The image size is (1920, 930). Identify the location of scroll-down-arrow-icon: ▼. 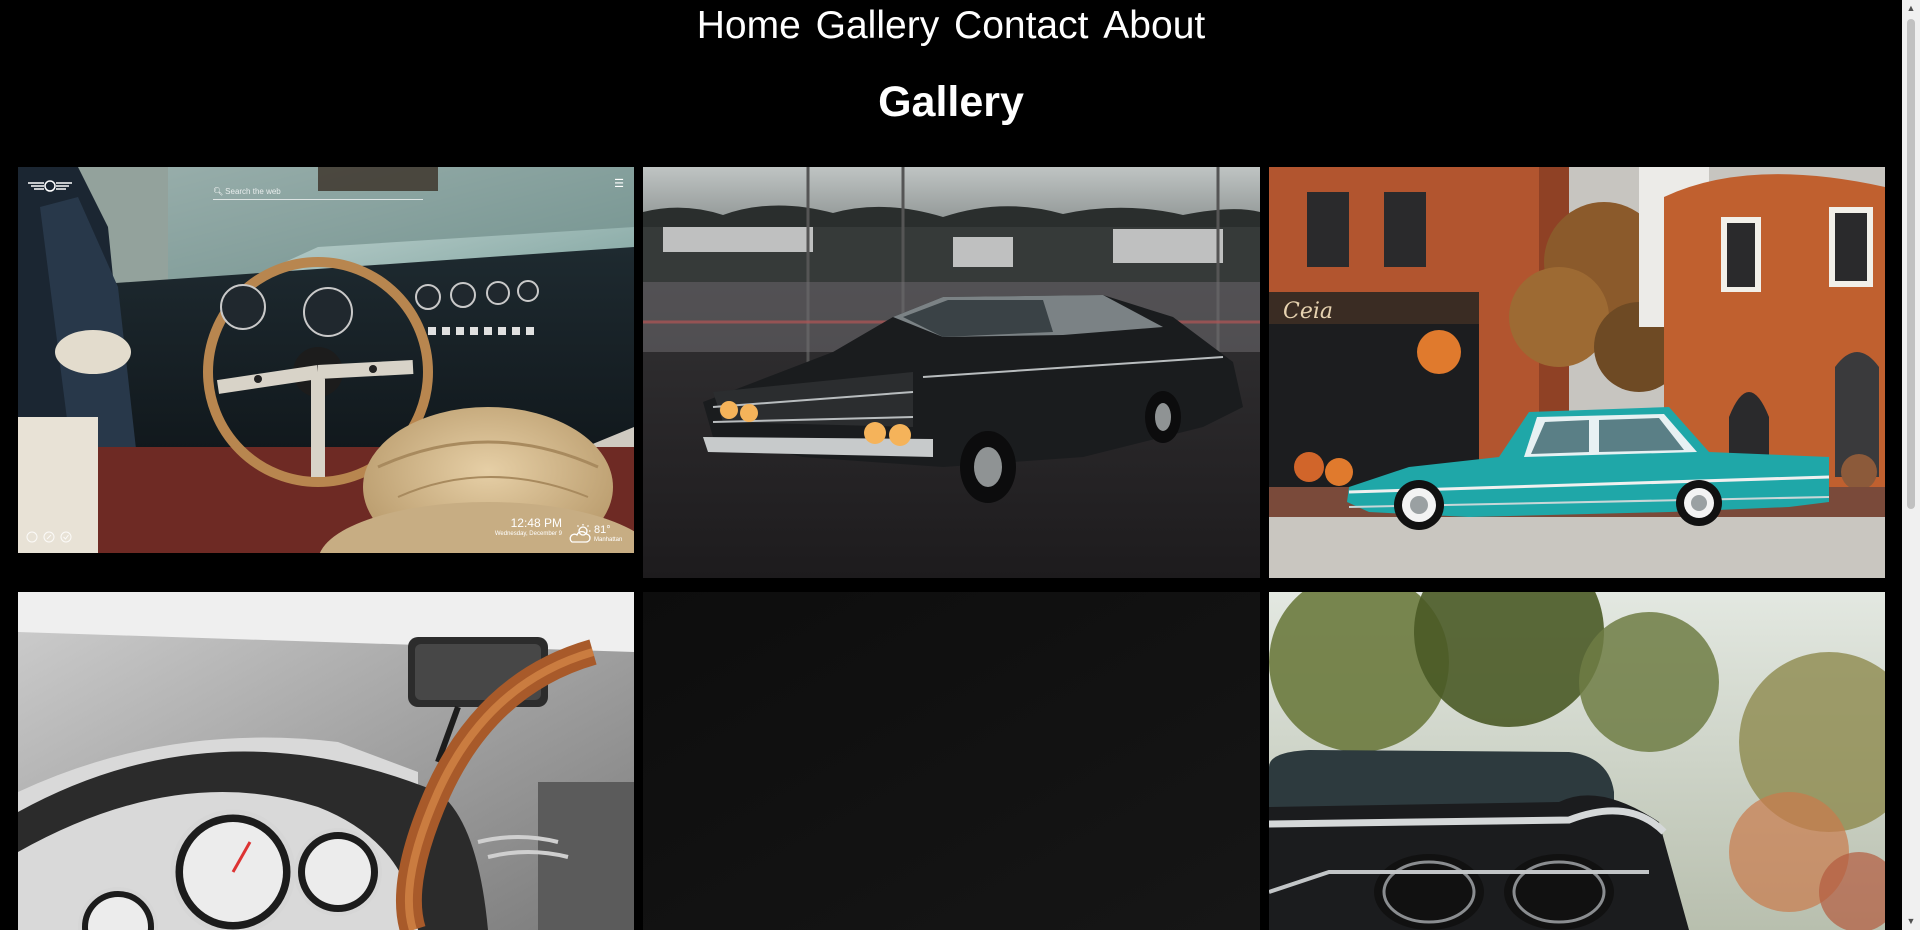
(1911, 921).